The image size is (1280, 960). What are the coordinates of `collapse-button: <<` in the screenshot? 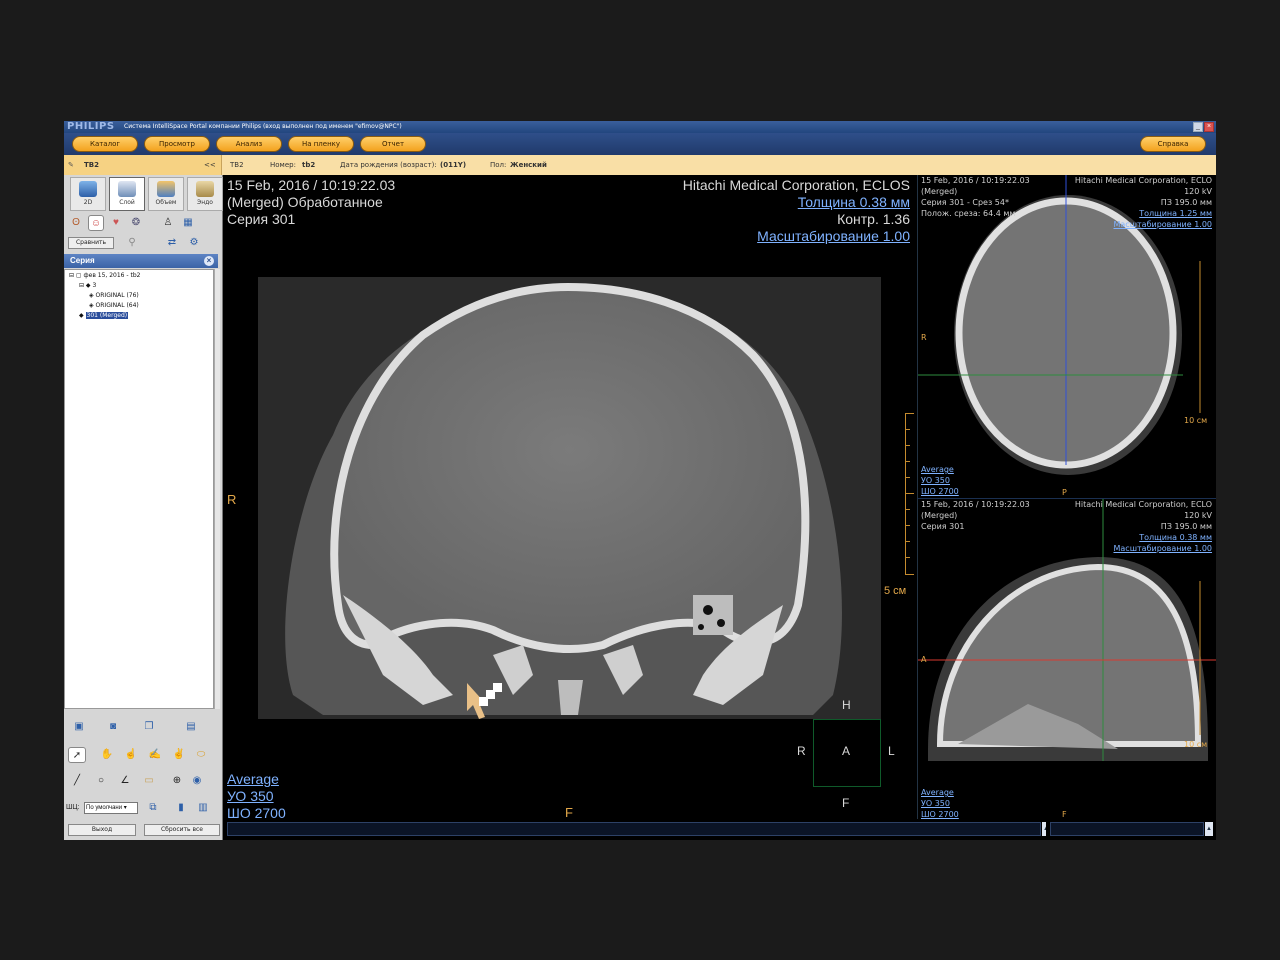 It's located at (210, 165).